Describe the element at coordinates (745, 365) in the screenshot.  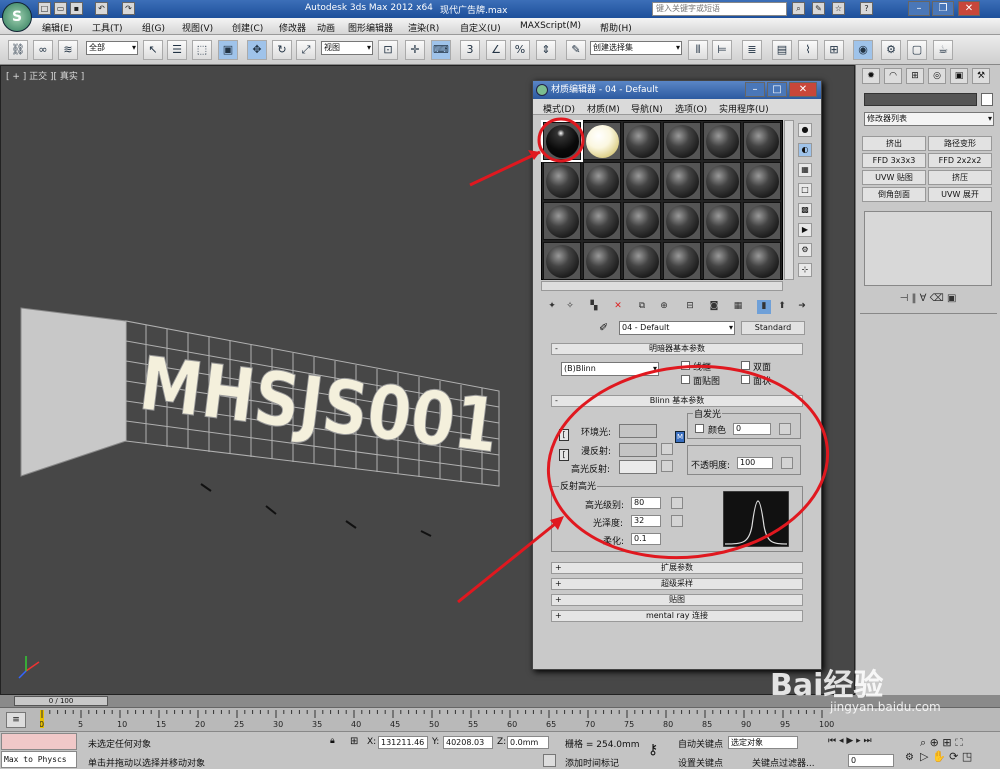
I see `two-sided-checkbox` at that location.